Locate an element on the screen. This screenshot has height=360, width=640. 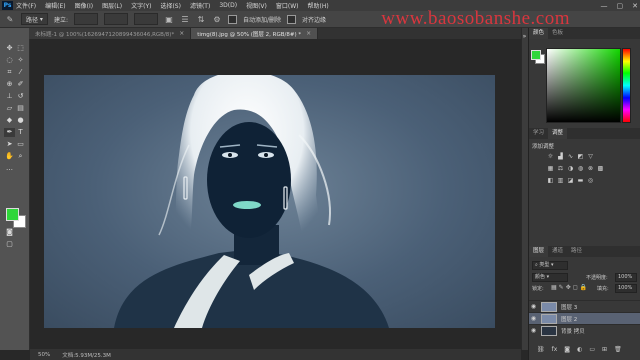
selective-color-icon: ◎ is located at coordinates (590, 181).